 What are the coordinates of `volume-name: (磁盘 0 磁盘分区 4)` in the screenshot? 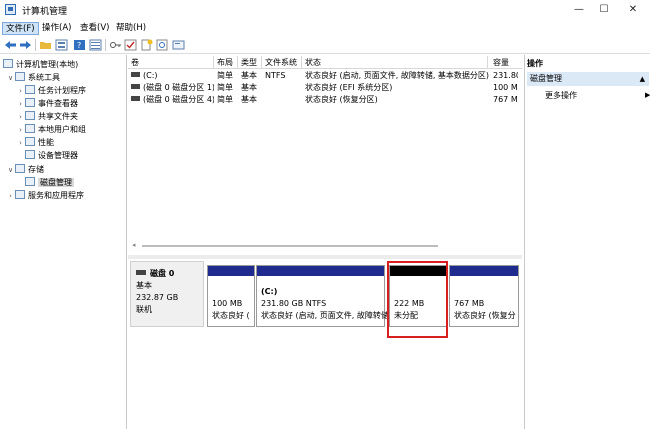 It's located at (178, 99).